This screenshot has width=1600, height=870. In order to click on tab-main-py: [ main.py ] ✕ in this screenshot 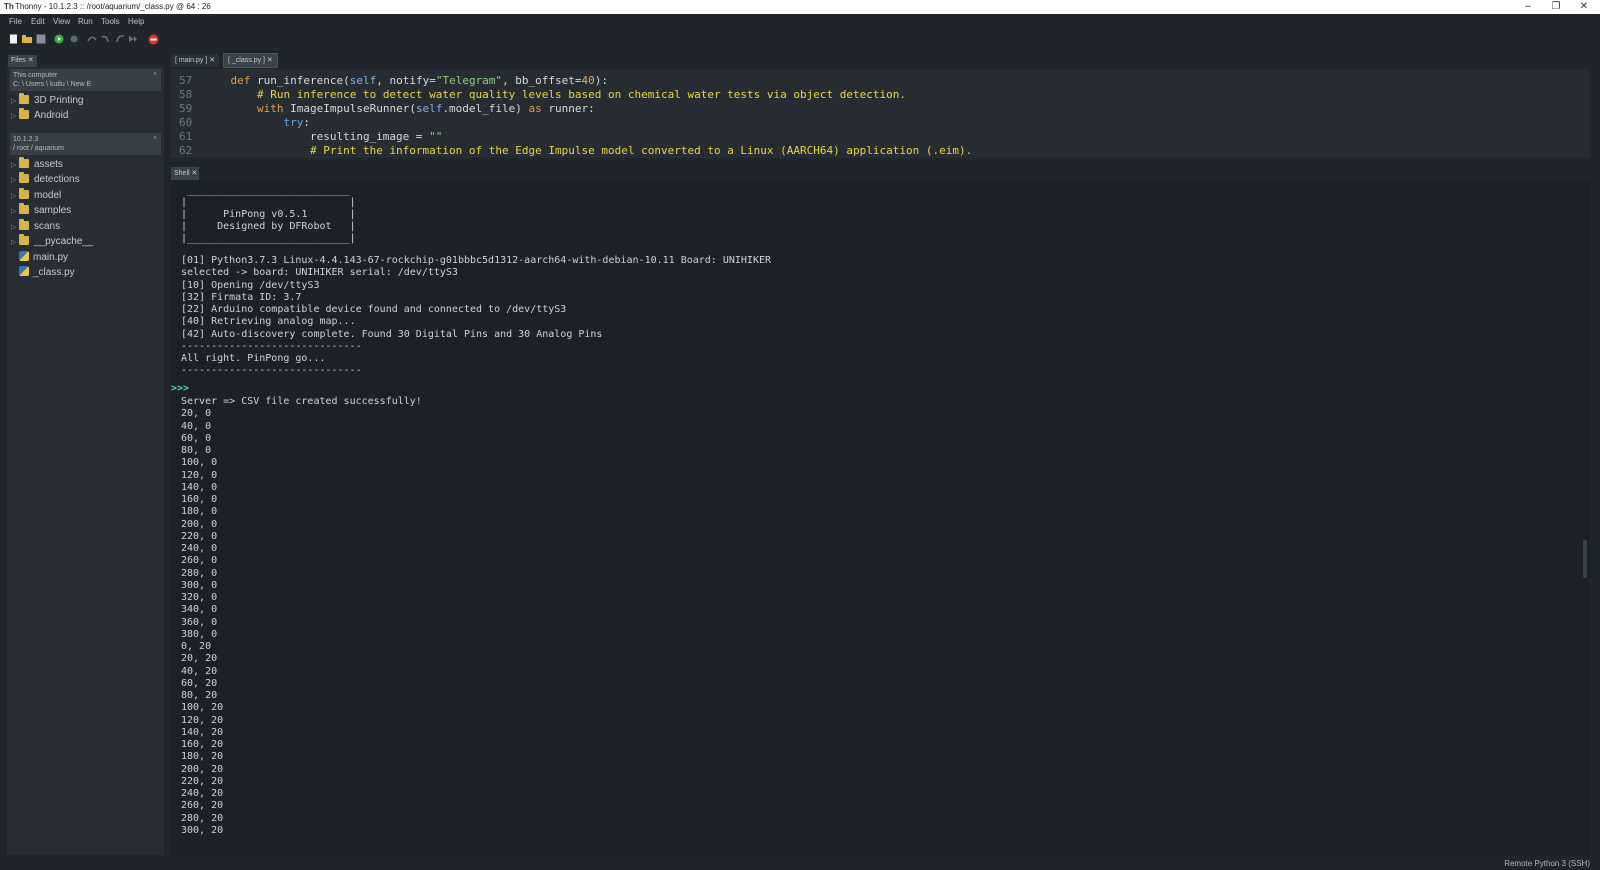, I will do `click(195, 60)`.